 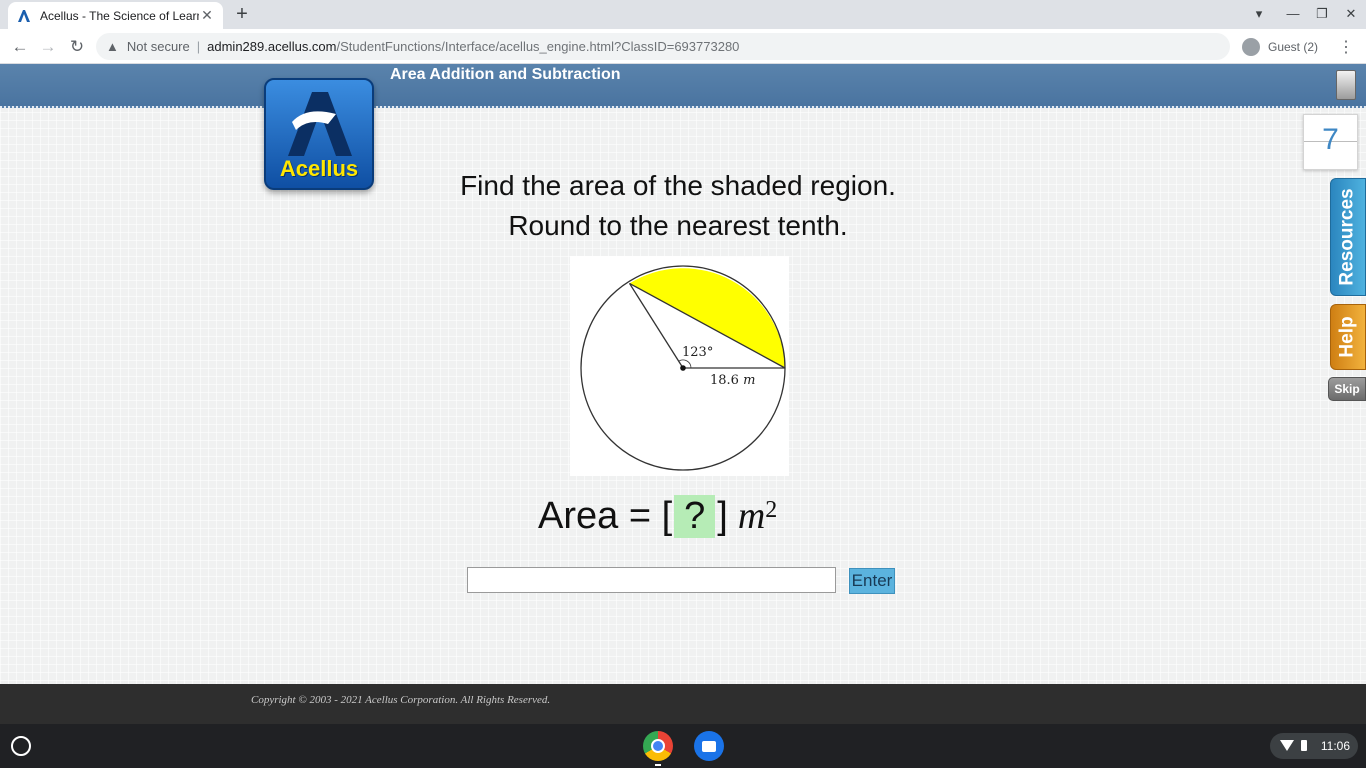 I want to click on url-host: admin289.acellus.com, so click(x=272, y=46).